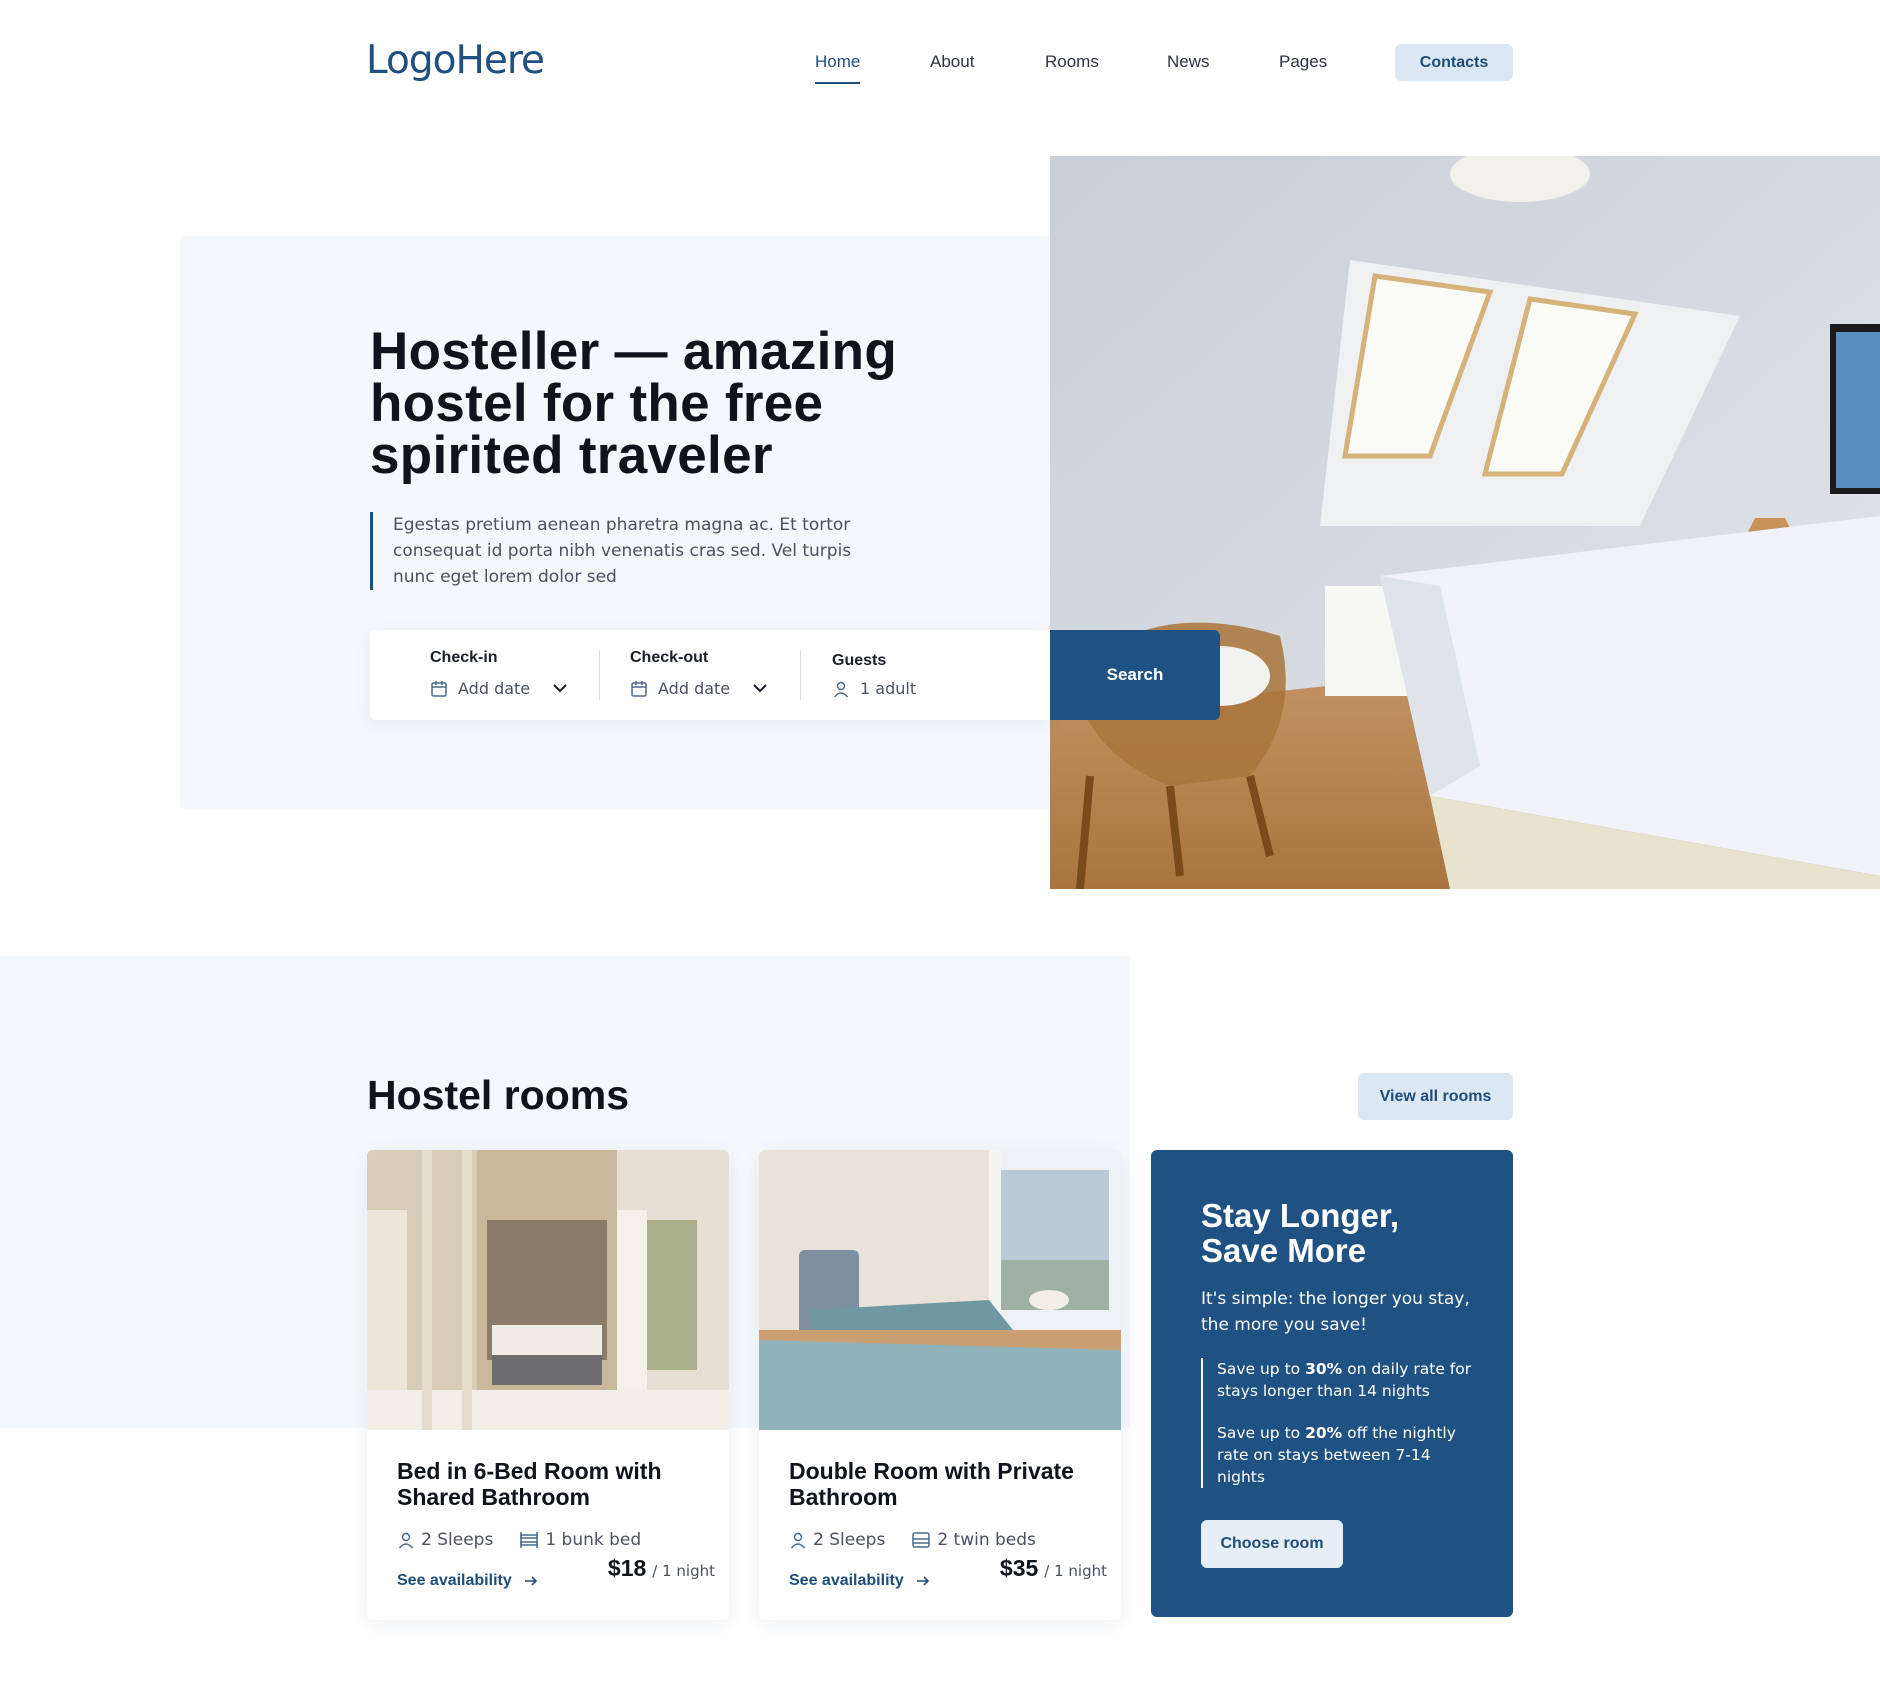 Image resolution: width=1880 pixels, height=1698 pixels. I want to click on guests-label: Guests, so click(859, 660).